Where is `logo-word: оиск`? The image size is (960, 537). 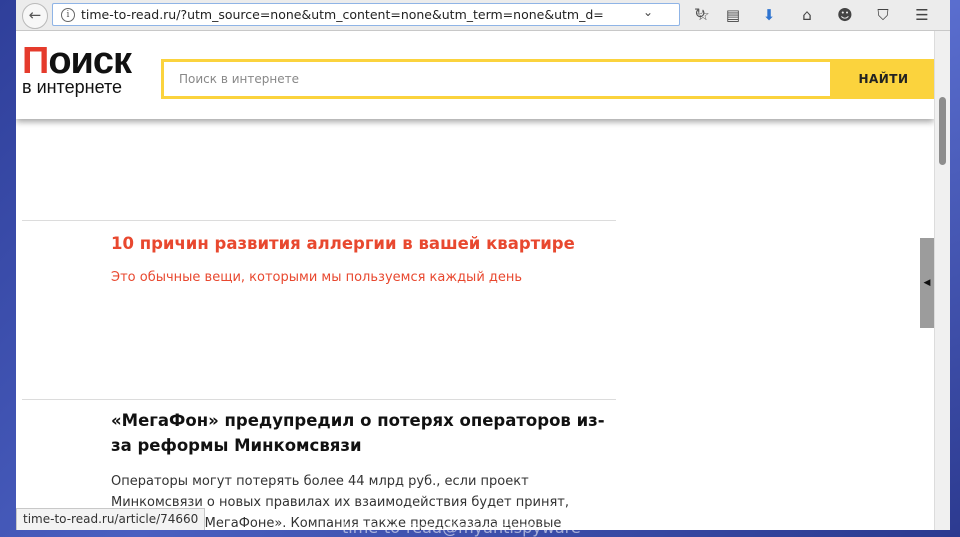
logo-word: оиск is located at coordinates (90, 61).